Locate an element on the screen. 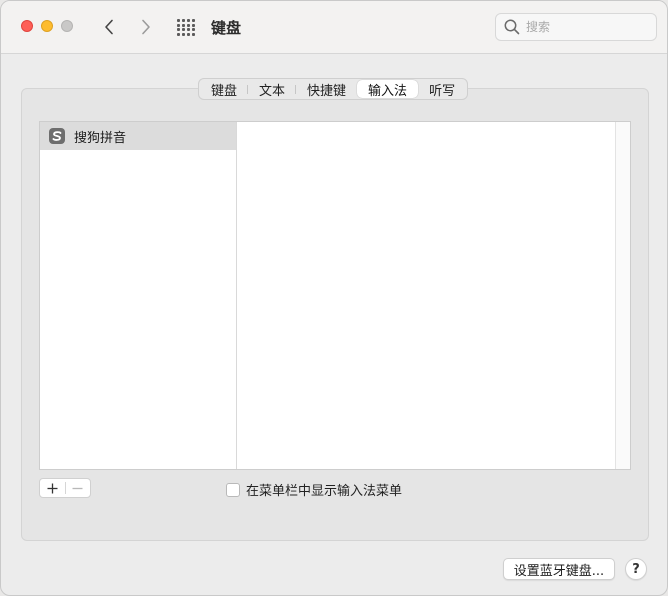 Image resolution: width=668 pixels, height=596 pixels. sogou-icon is located at coordinates (57, 136).